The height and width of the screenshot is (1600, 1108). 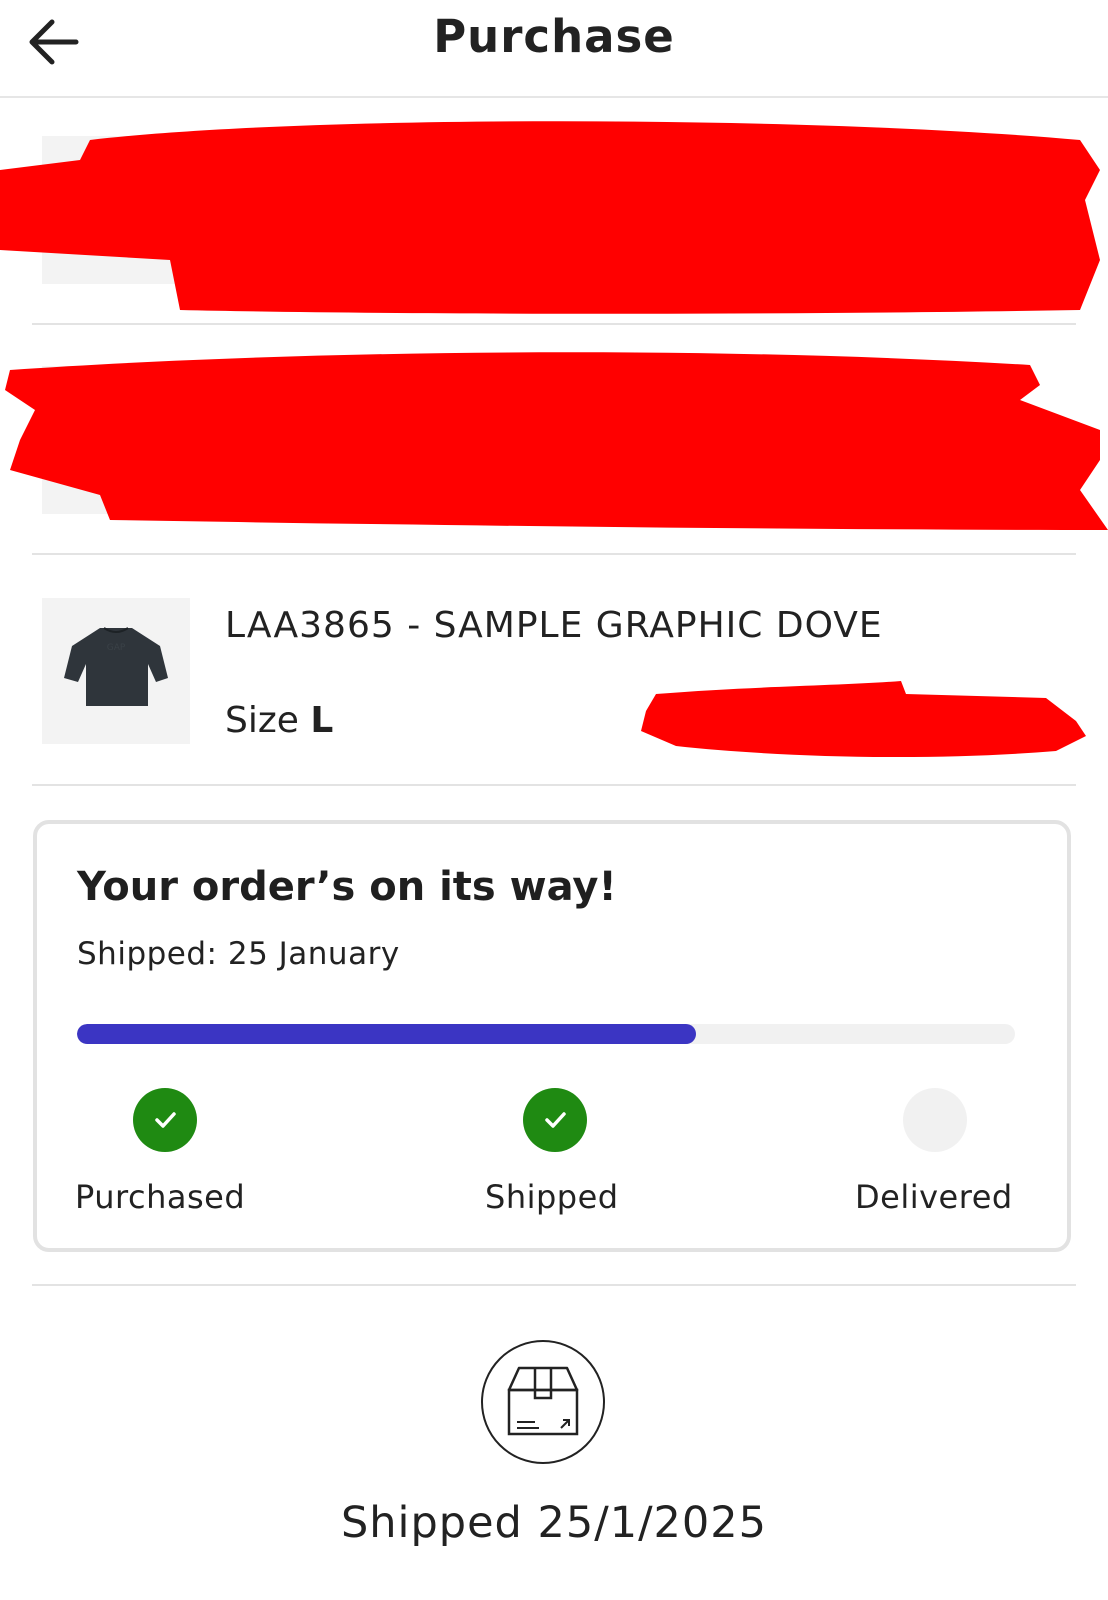 I want to click on size-row: Size L, so click(x=279, y=720).